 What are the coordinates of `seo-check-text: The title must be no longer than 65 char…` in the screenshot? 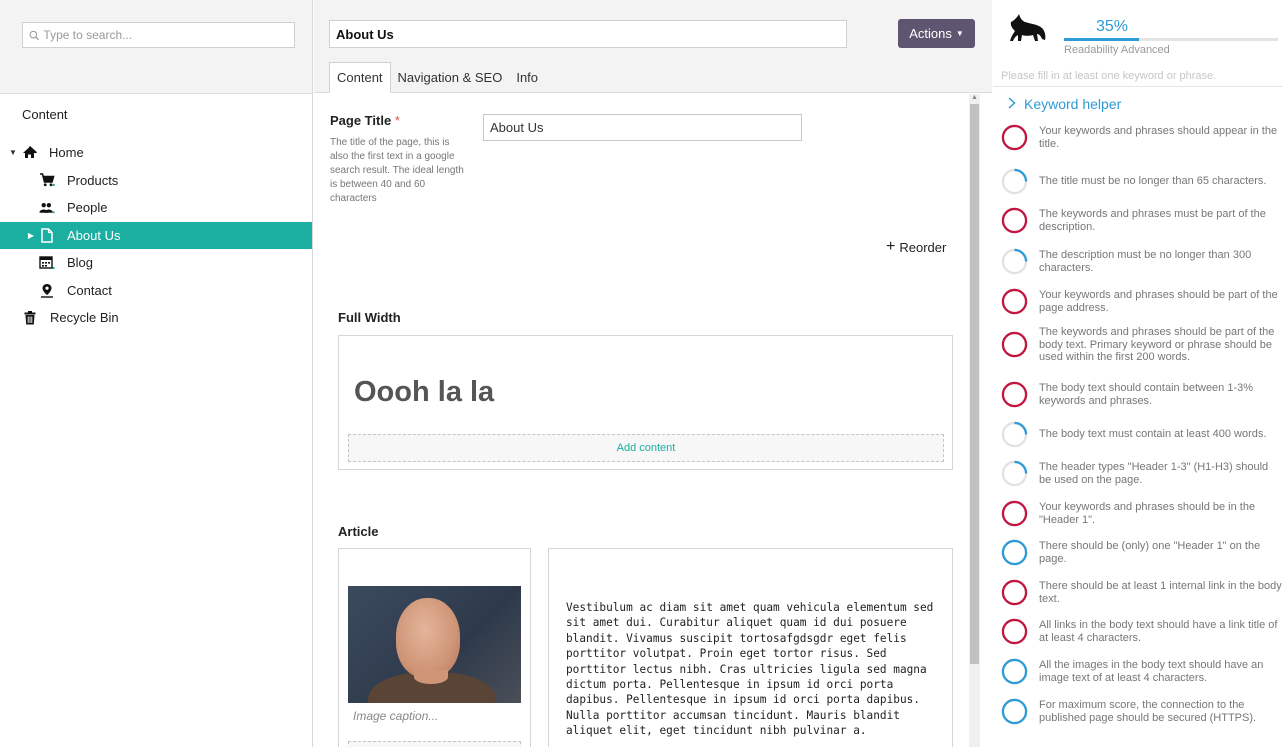 It's located at (1153, 181).